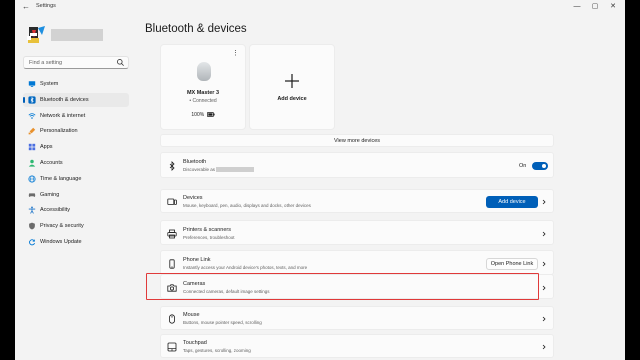  I want to click on page-title: Bluetooth & devices, so click(196, 29).